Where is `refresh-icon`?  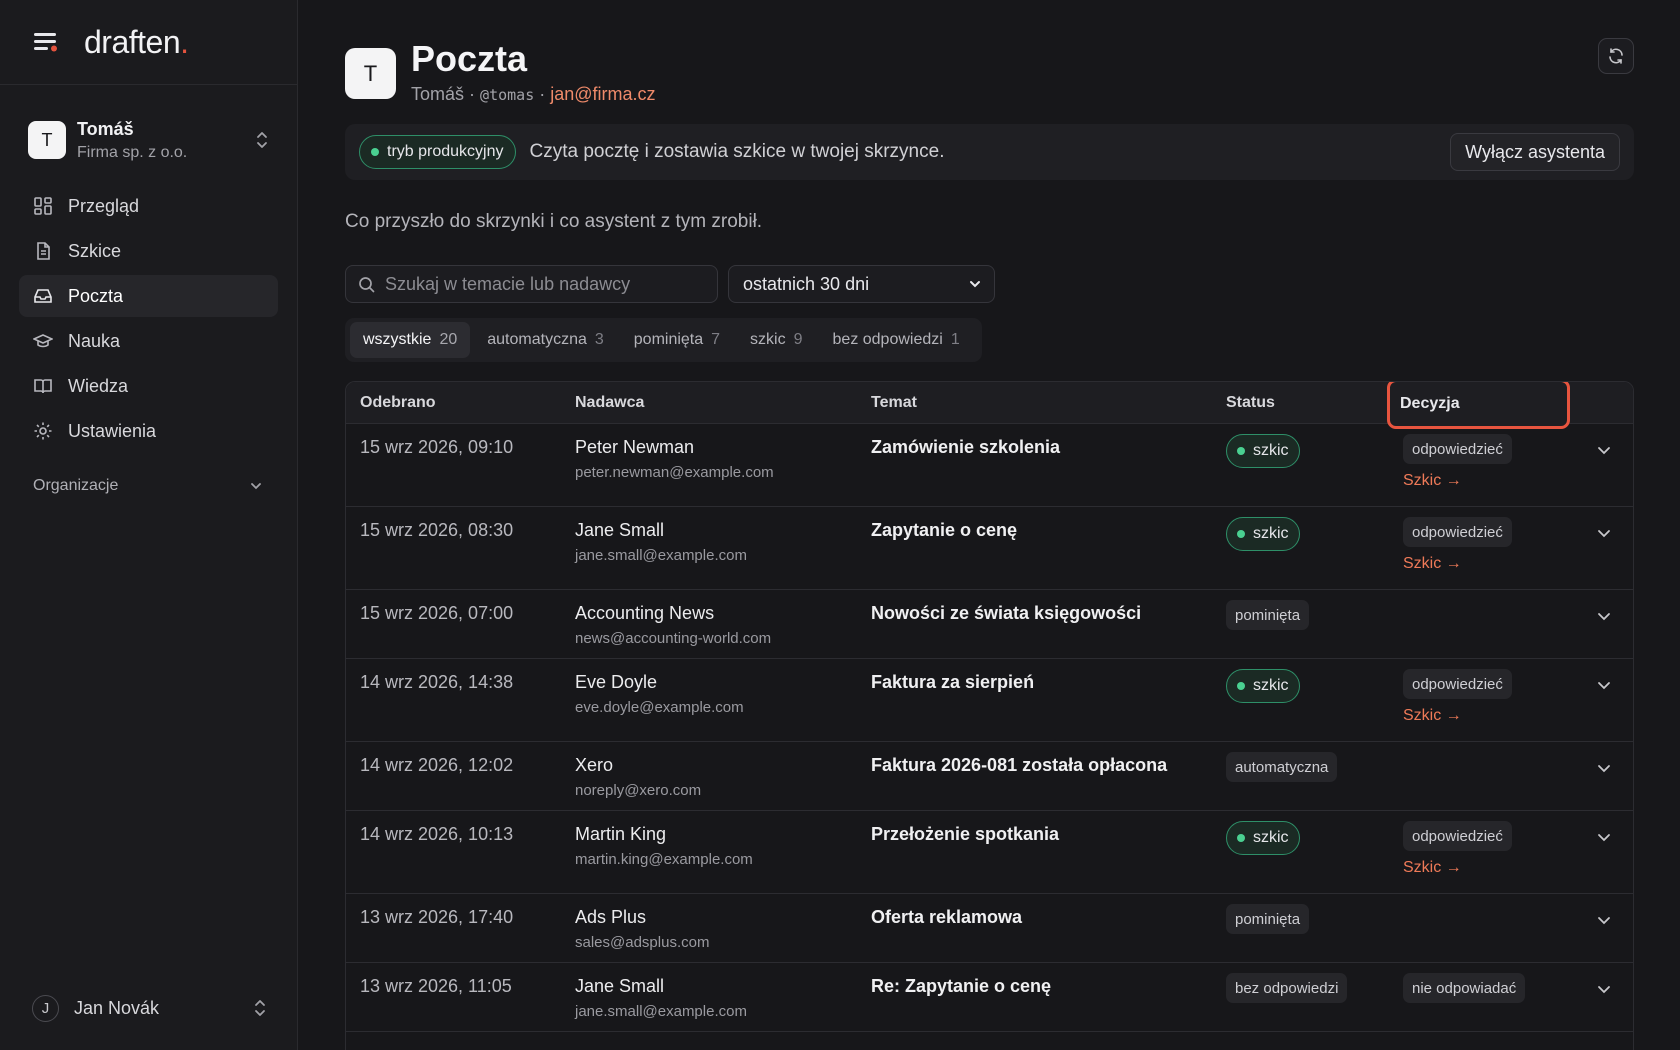
refresh-icon is located at coordinates (1616, 56).